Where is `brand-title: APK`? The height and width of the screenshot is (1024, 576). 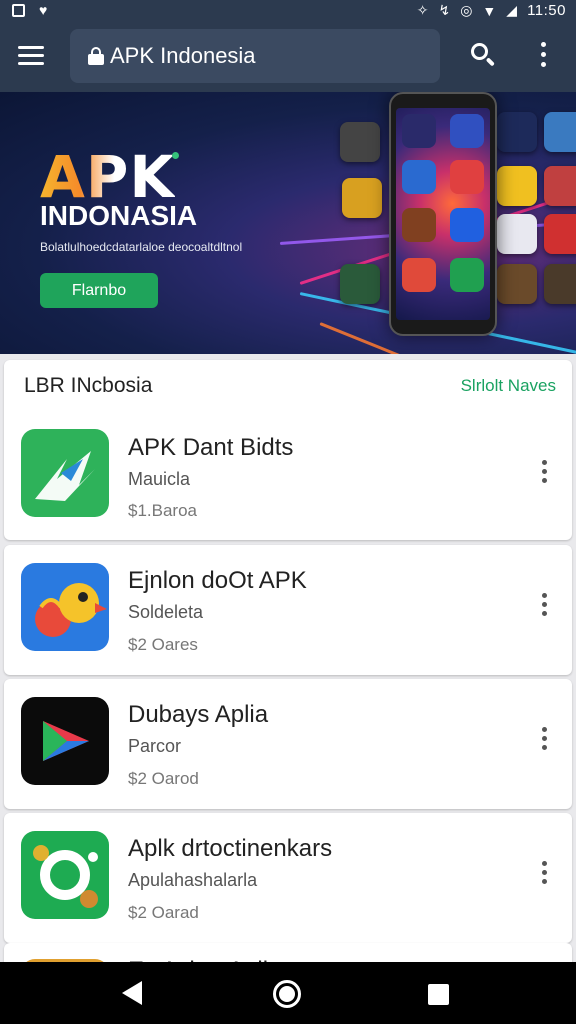
brand-title: APK is located at coordinates (108, 177).